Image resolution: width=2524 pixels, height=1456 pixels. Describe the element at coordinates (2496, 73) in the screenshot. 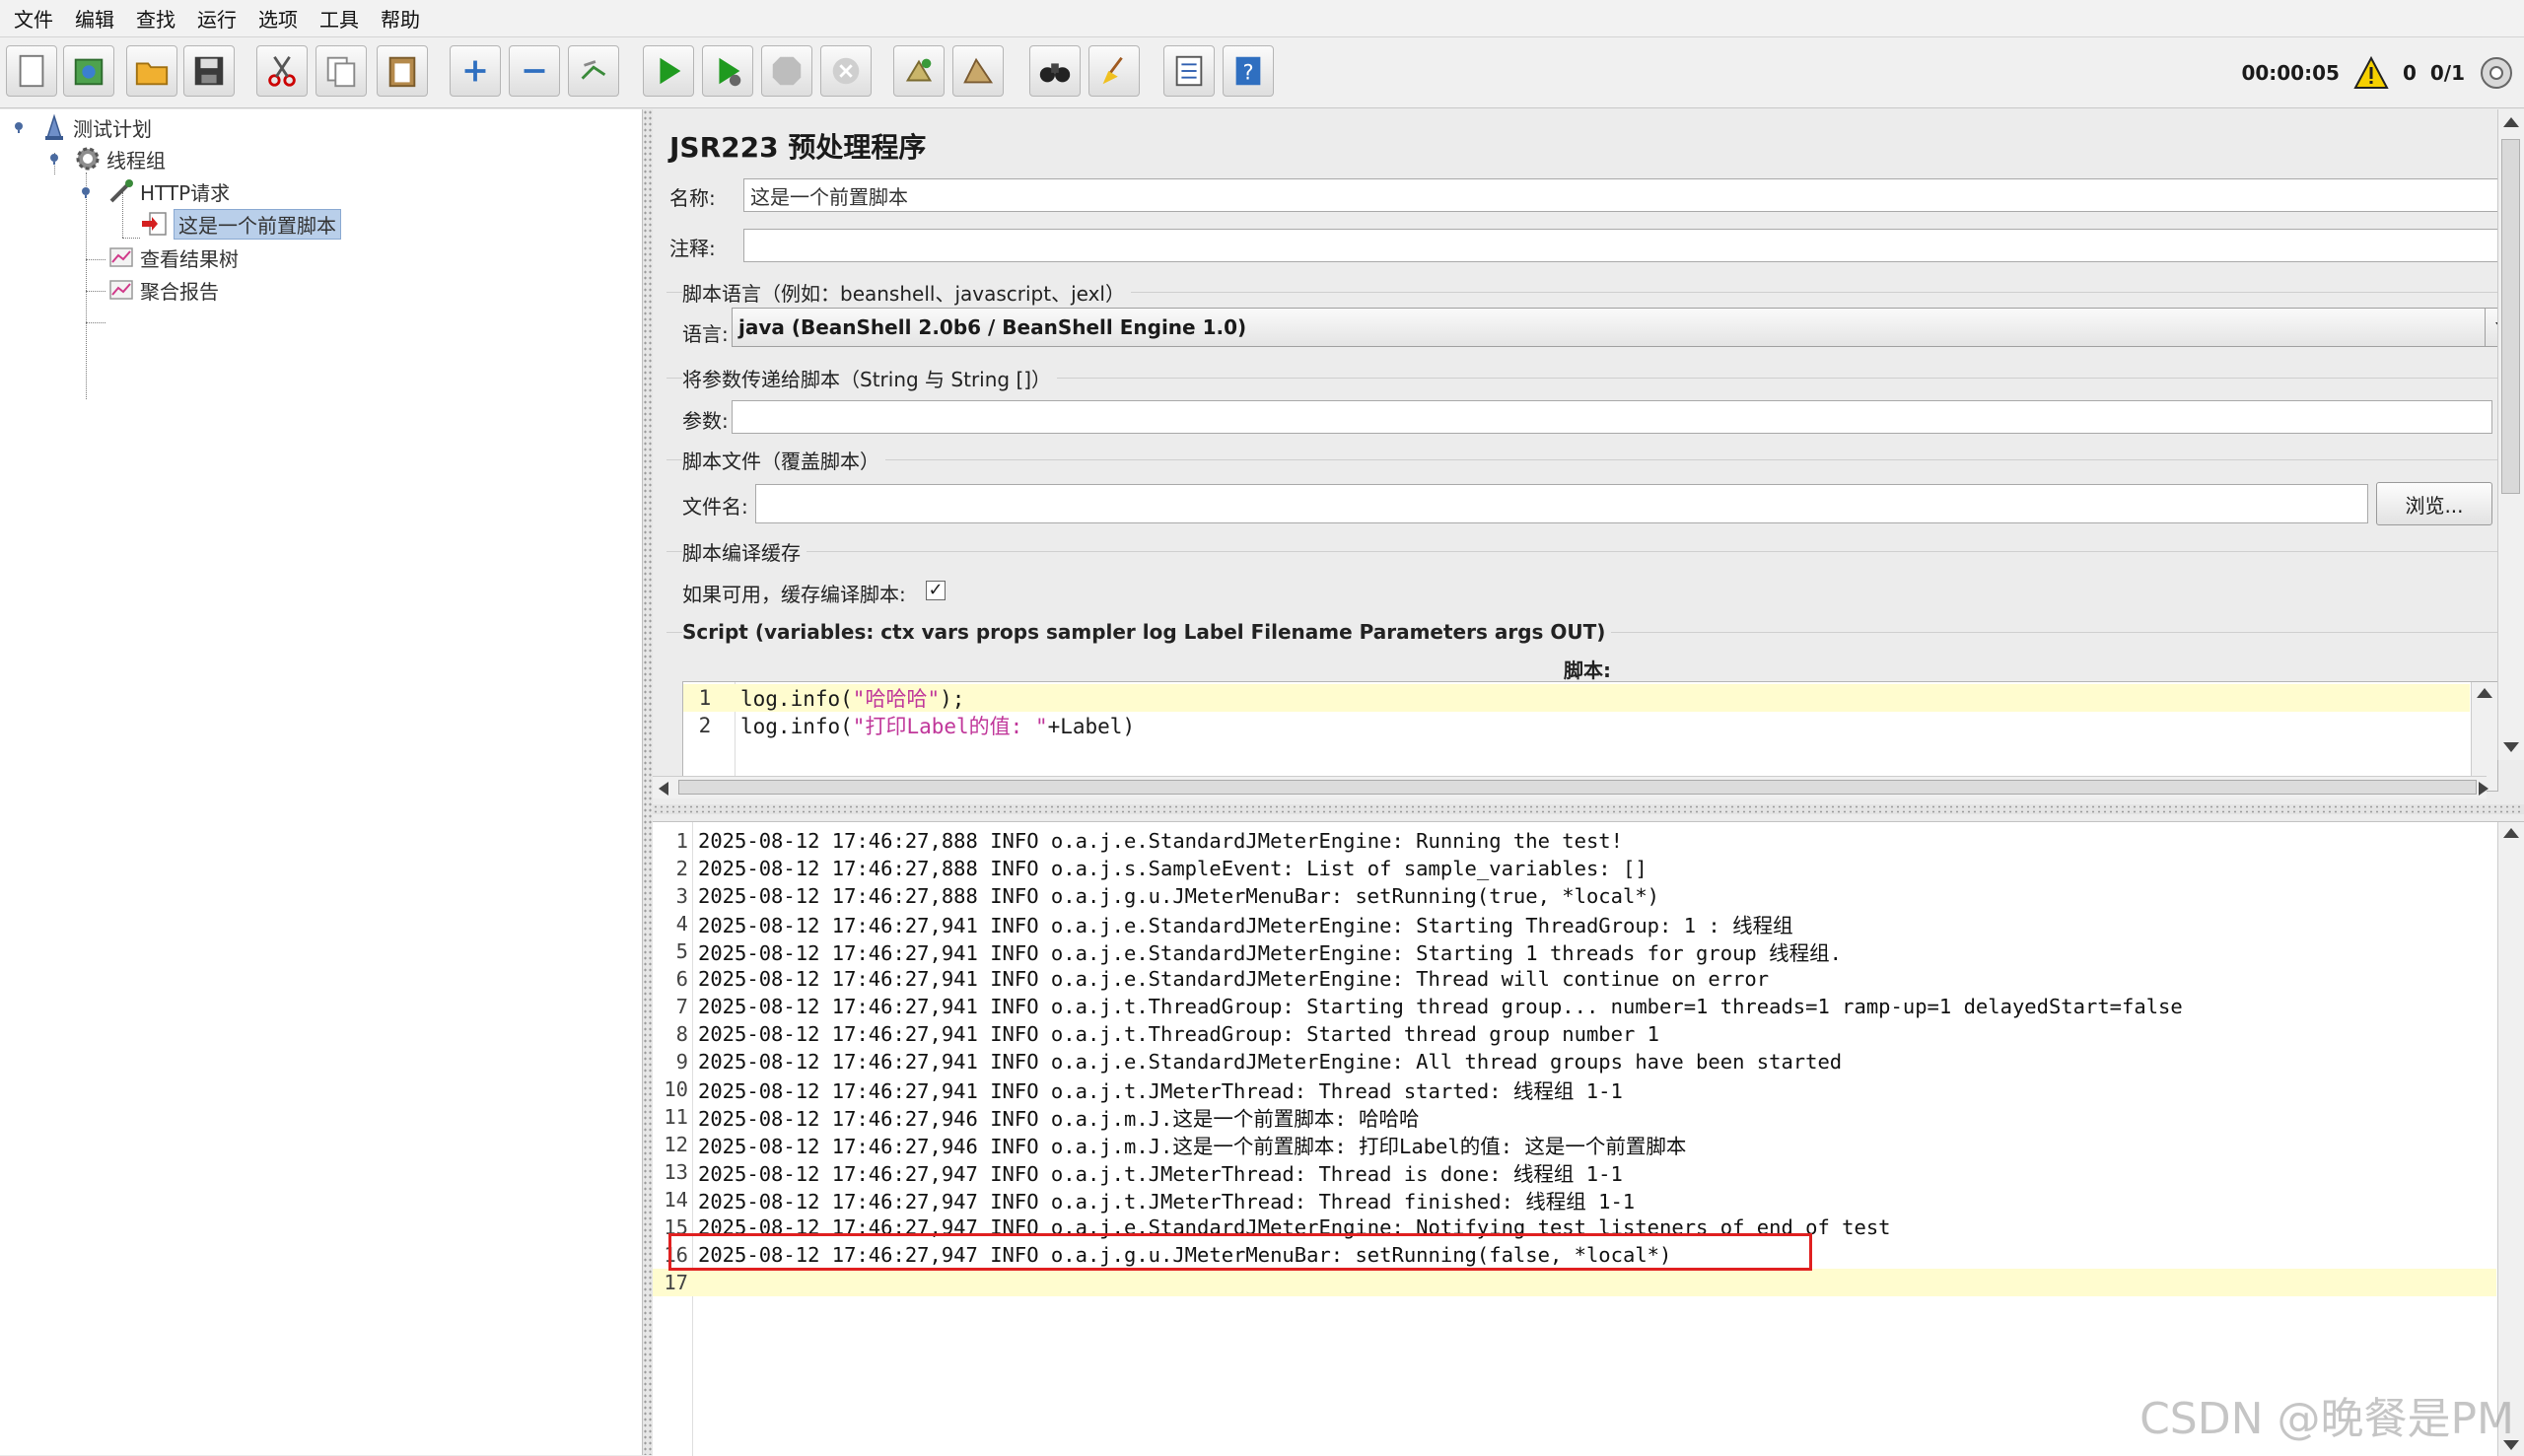

I see `remote-globe-icon` at that location.